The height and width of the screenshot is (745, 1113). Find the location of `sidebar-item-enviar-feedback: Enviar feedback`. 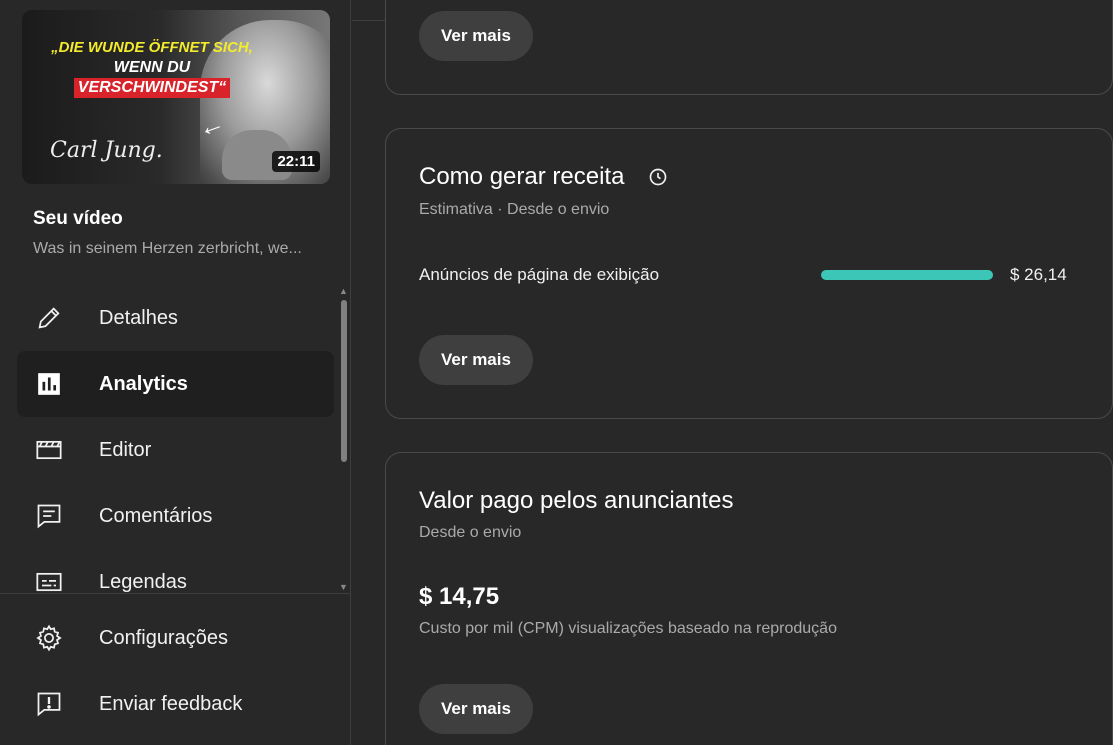

sidebar-item-enviar-feedback: Enviar feedback is located at coordinates (176, 704).